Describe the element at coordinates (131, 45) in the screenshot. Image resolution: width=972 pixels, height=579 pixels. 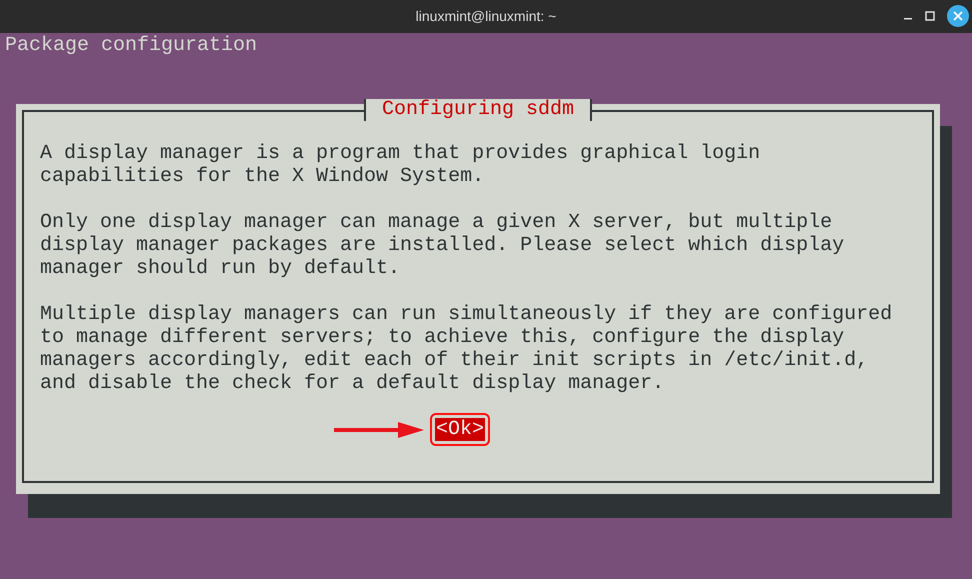
I see `terminal-header: Package configuration` at that location.